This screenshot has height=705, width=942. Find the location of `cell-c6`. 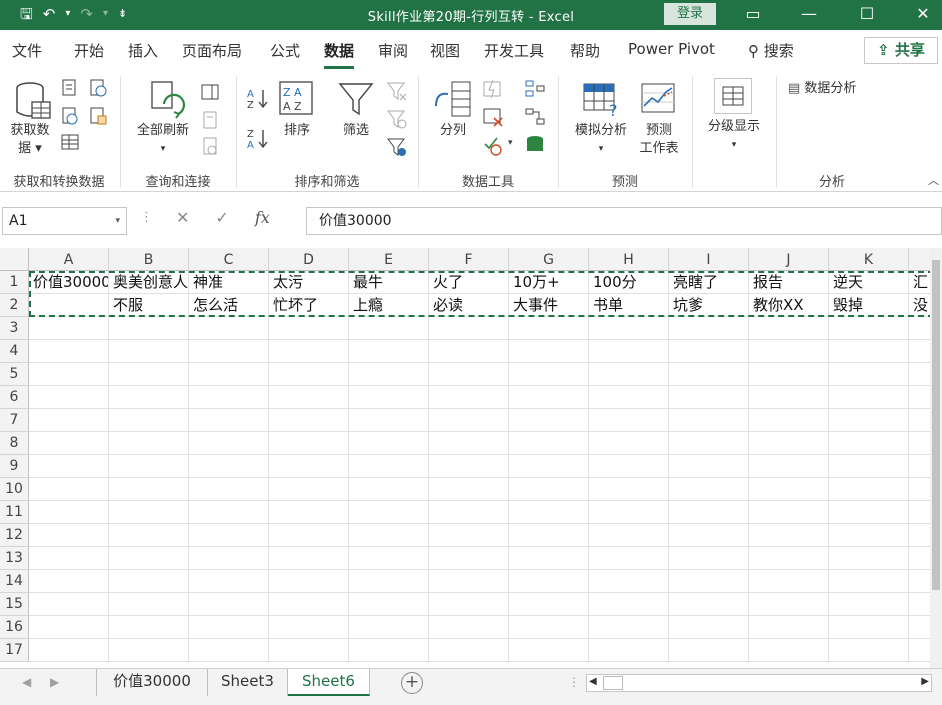

cell-c6 is located at coordinates (229, 397).